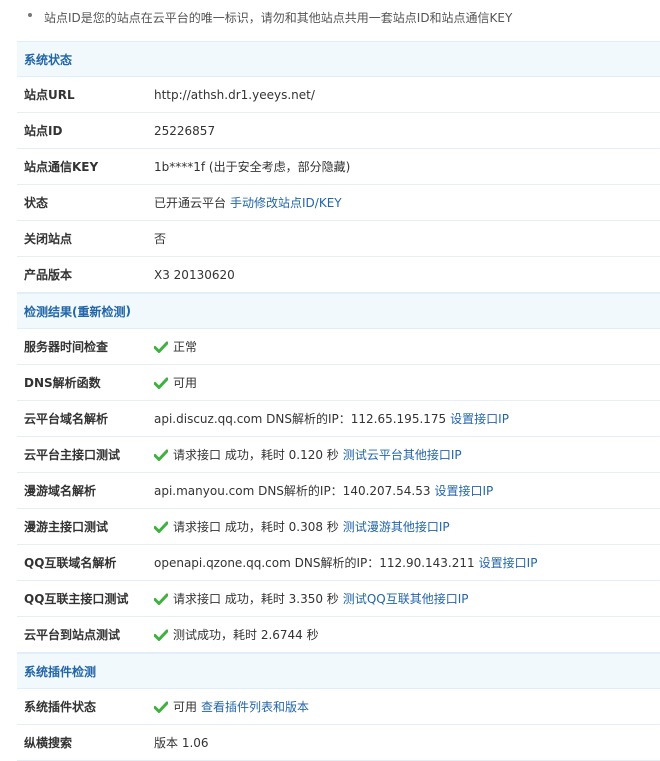 This screenshot has height=761, width=660. I want to click on row-label: 站点通信KEY, so click(61, 167).